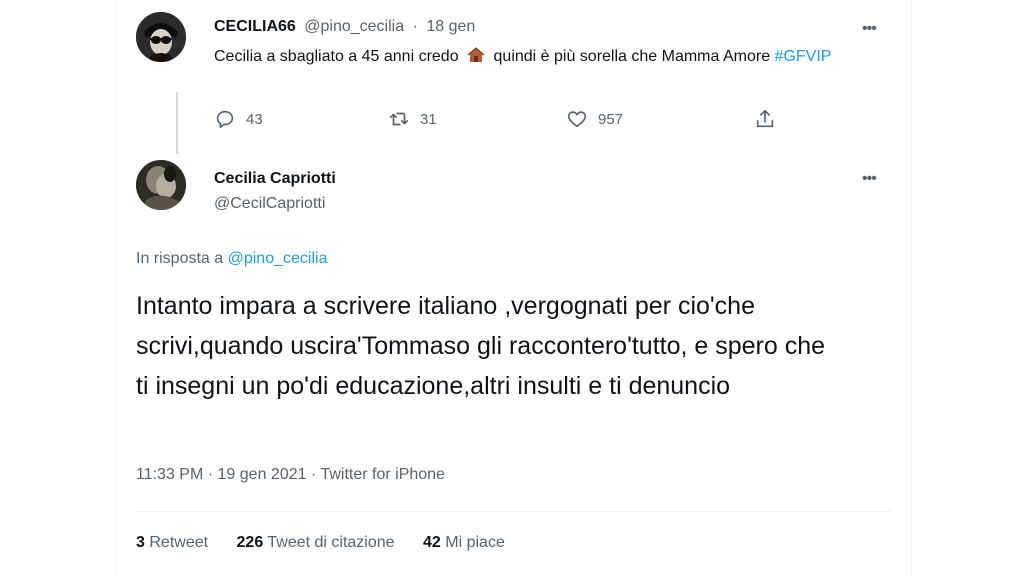 Image resolution: width=1024 pixels, height=576 pixels. Describe the element at coordinates (354, 26) in the screenshot. I see `tweet1-handle: @pino_cecilia` at that location.